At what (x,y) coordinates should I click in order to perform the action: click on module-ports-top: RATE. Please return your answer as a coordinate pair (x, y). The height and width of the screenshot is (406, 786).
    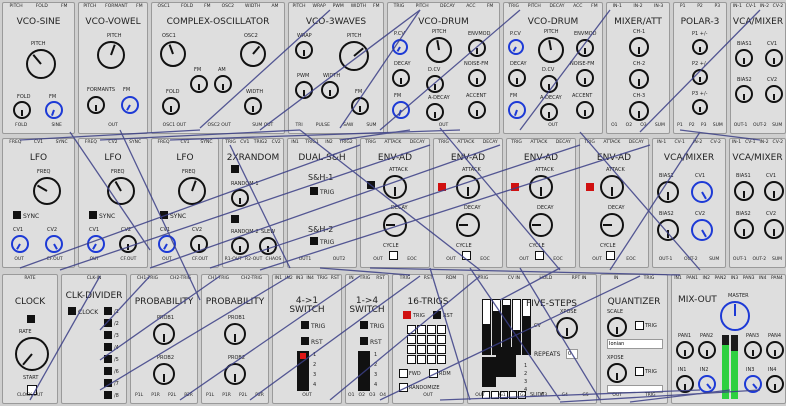
    Looking at the image, I should click on (30, 280).